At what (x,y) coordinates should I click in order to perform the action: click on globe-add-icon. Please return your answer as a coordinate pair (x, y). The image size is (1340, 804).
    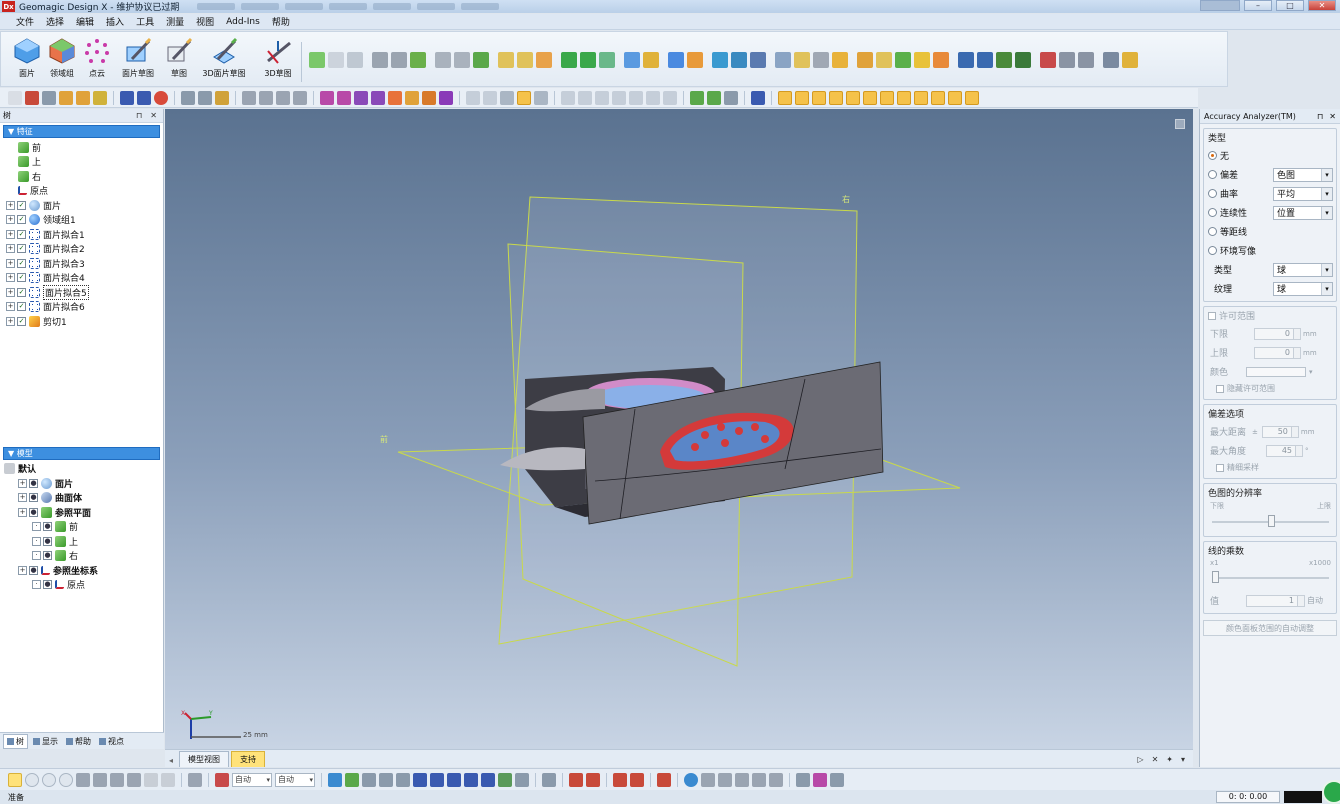
    Looking at the image, I should click on (352, 779).